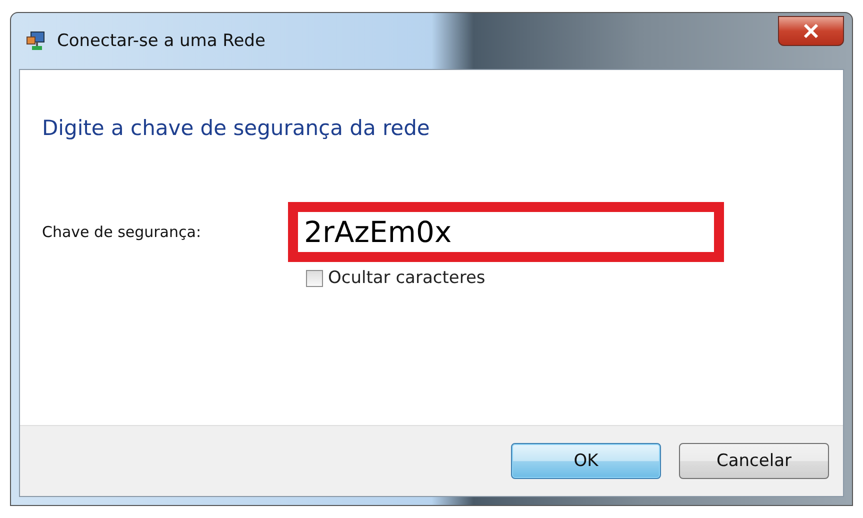 The height and width of the screenshot is (518, 863). I want to click on dialog-button: OK, so click(586, 461).